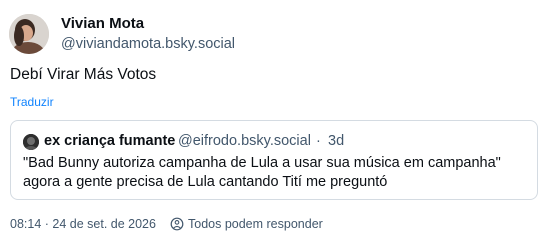  I want to click on quote-author-avatar, so click(31, 142).